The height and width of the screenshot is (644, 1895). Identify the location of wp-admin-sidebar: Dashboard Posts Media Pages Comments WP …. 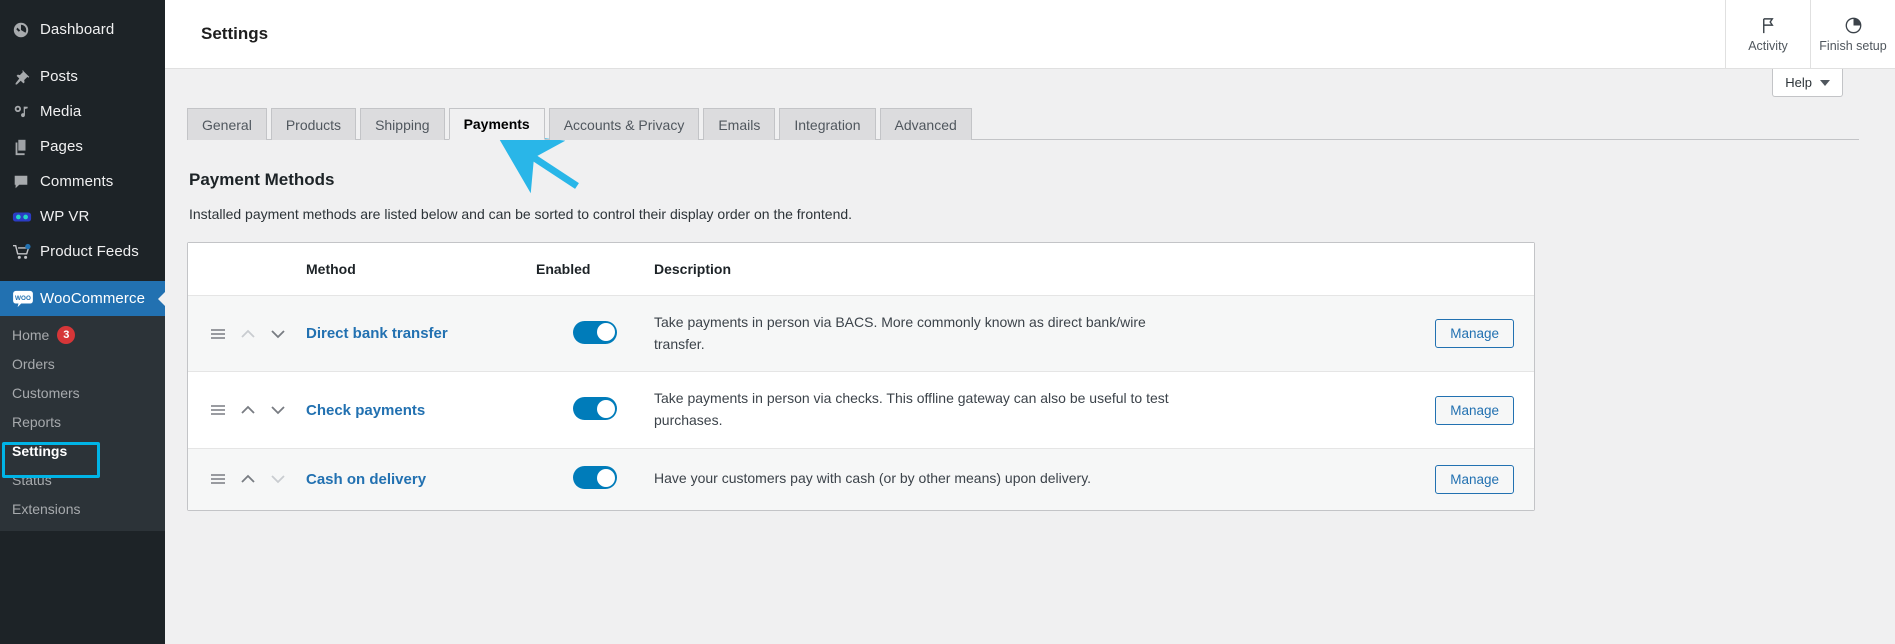
(82, 322).